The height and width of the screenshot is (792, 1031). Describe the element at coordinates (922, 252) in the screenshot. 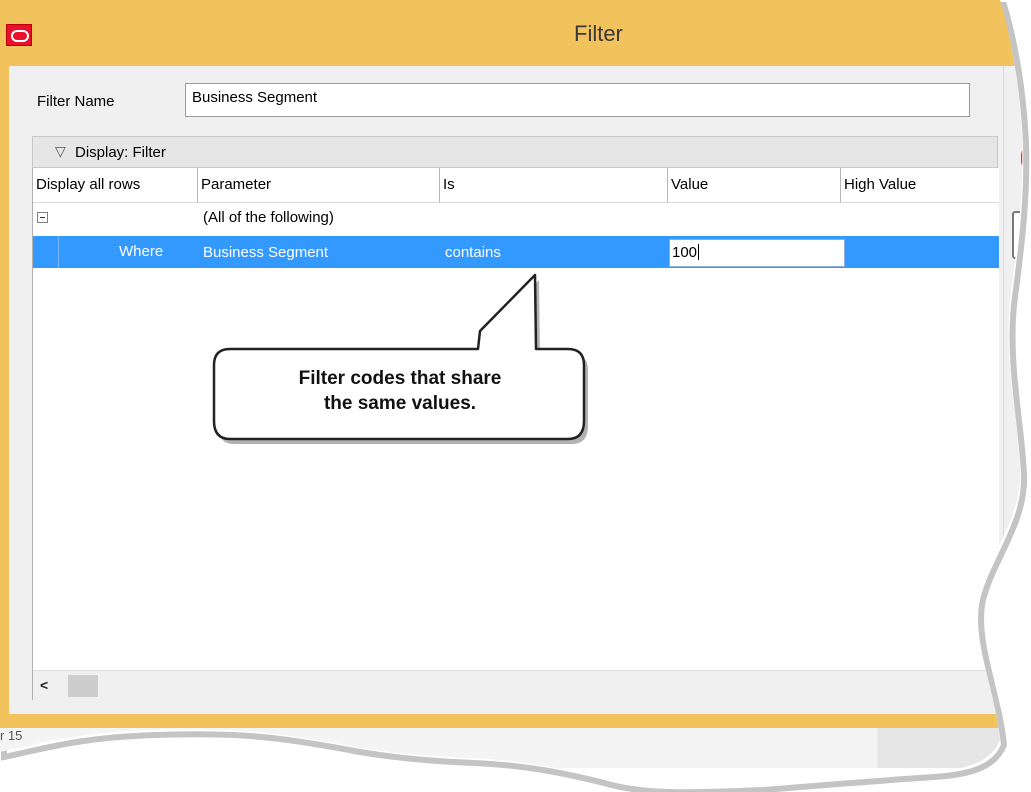

I see `row-high-value-cell` at that location.